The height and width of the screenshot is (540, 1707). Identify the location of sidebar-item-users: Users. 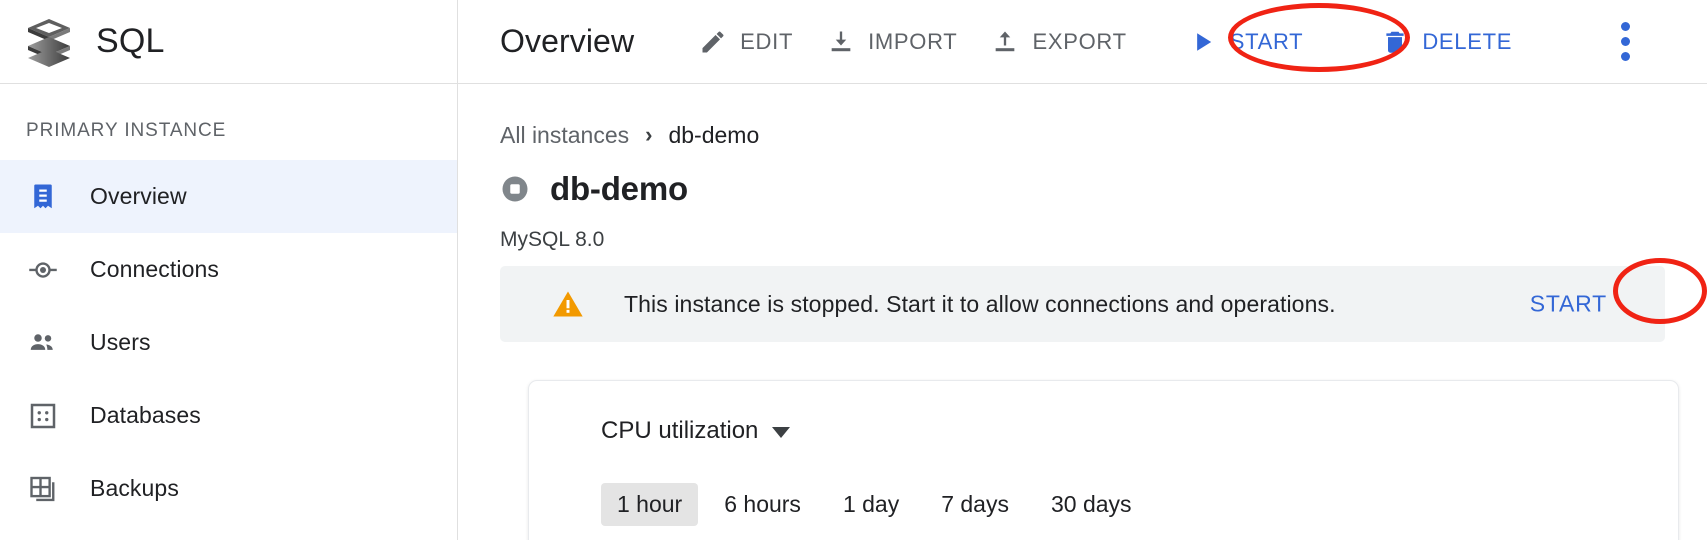
(228, 342).